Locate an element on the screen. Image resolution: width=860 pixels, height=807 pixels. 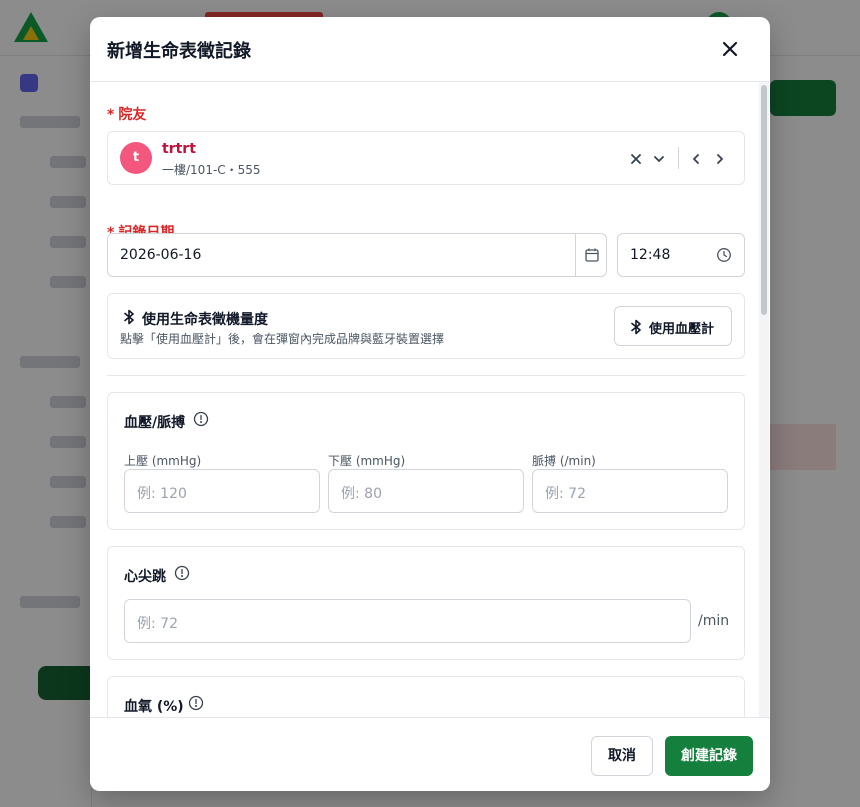
time-value: 12:48 is located at coordinates (650, 255).